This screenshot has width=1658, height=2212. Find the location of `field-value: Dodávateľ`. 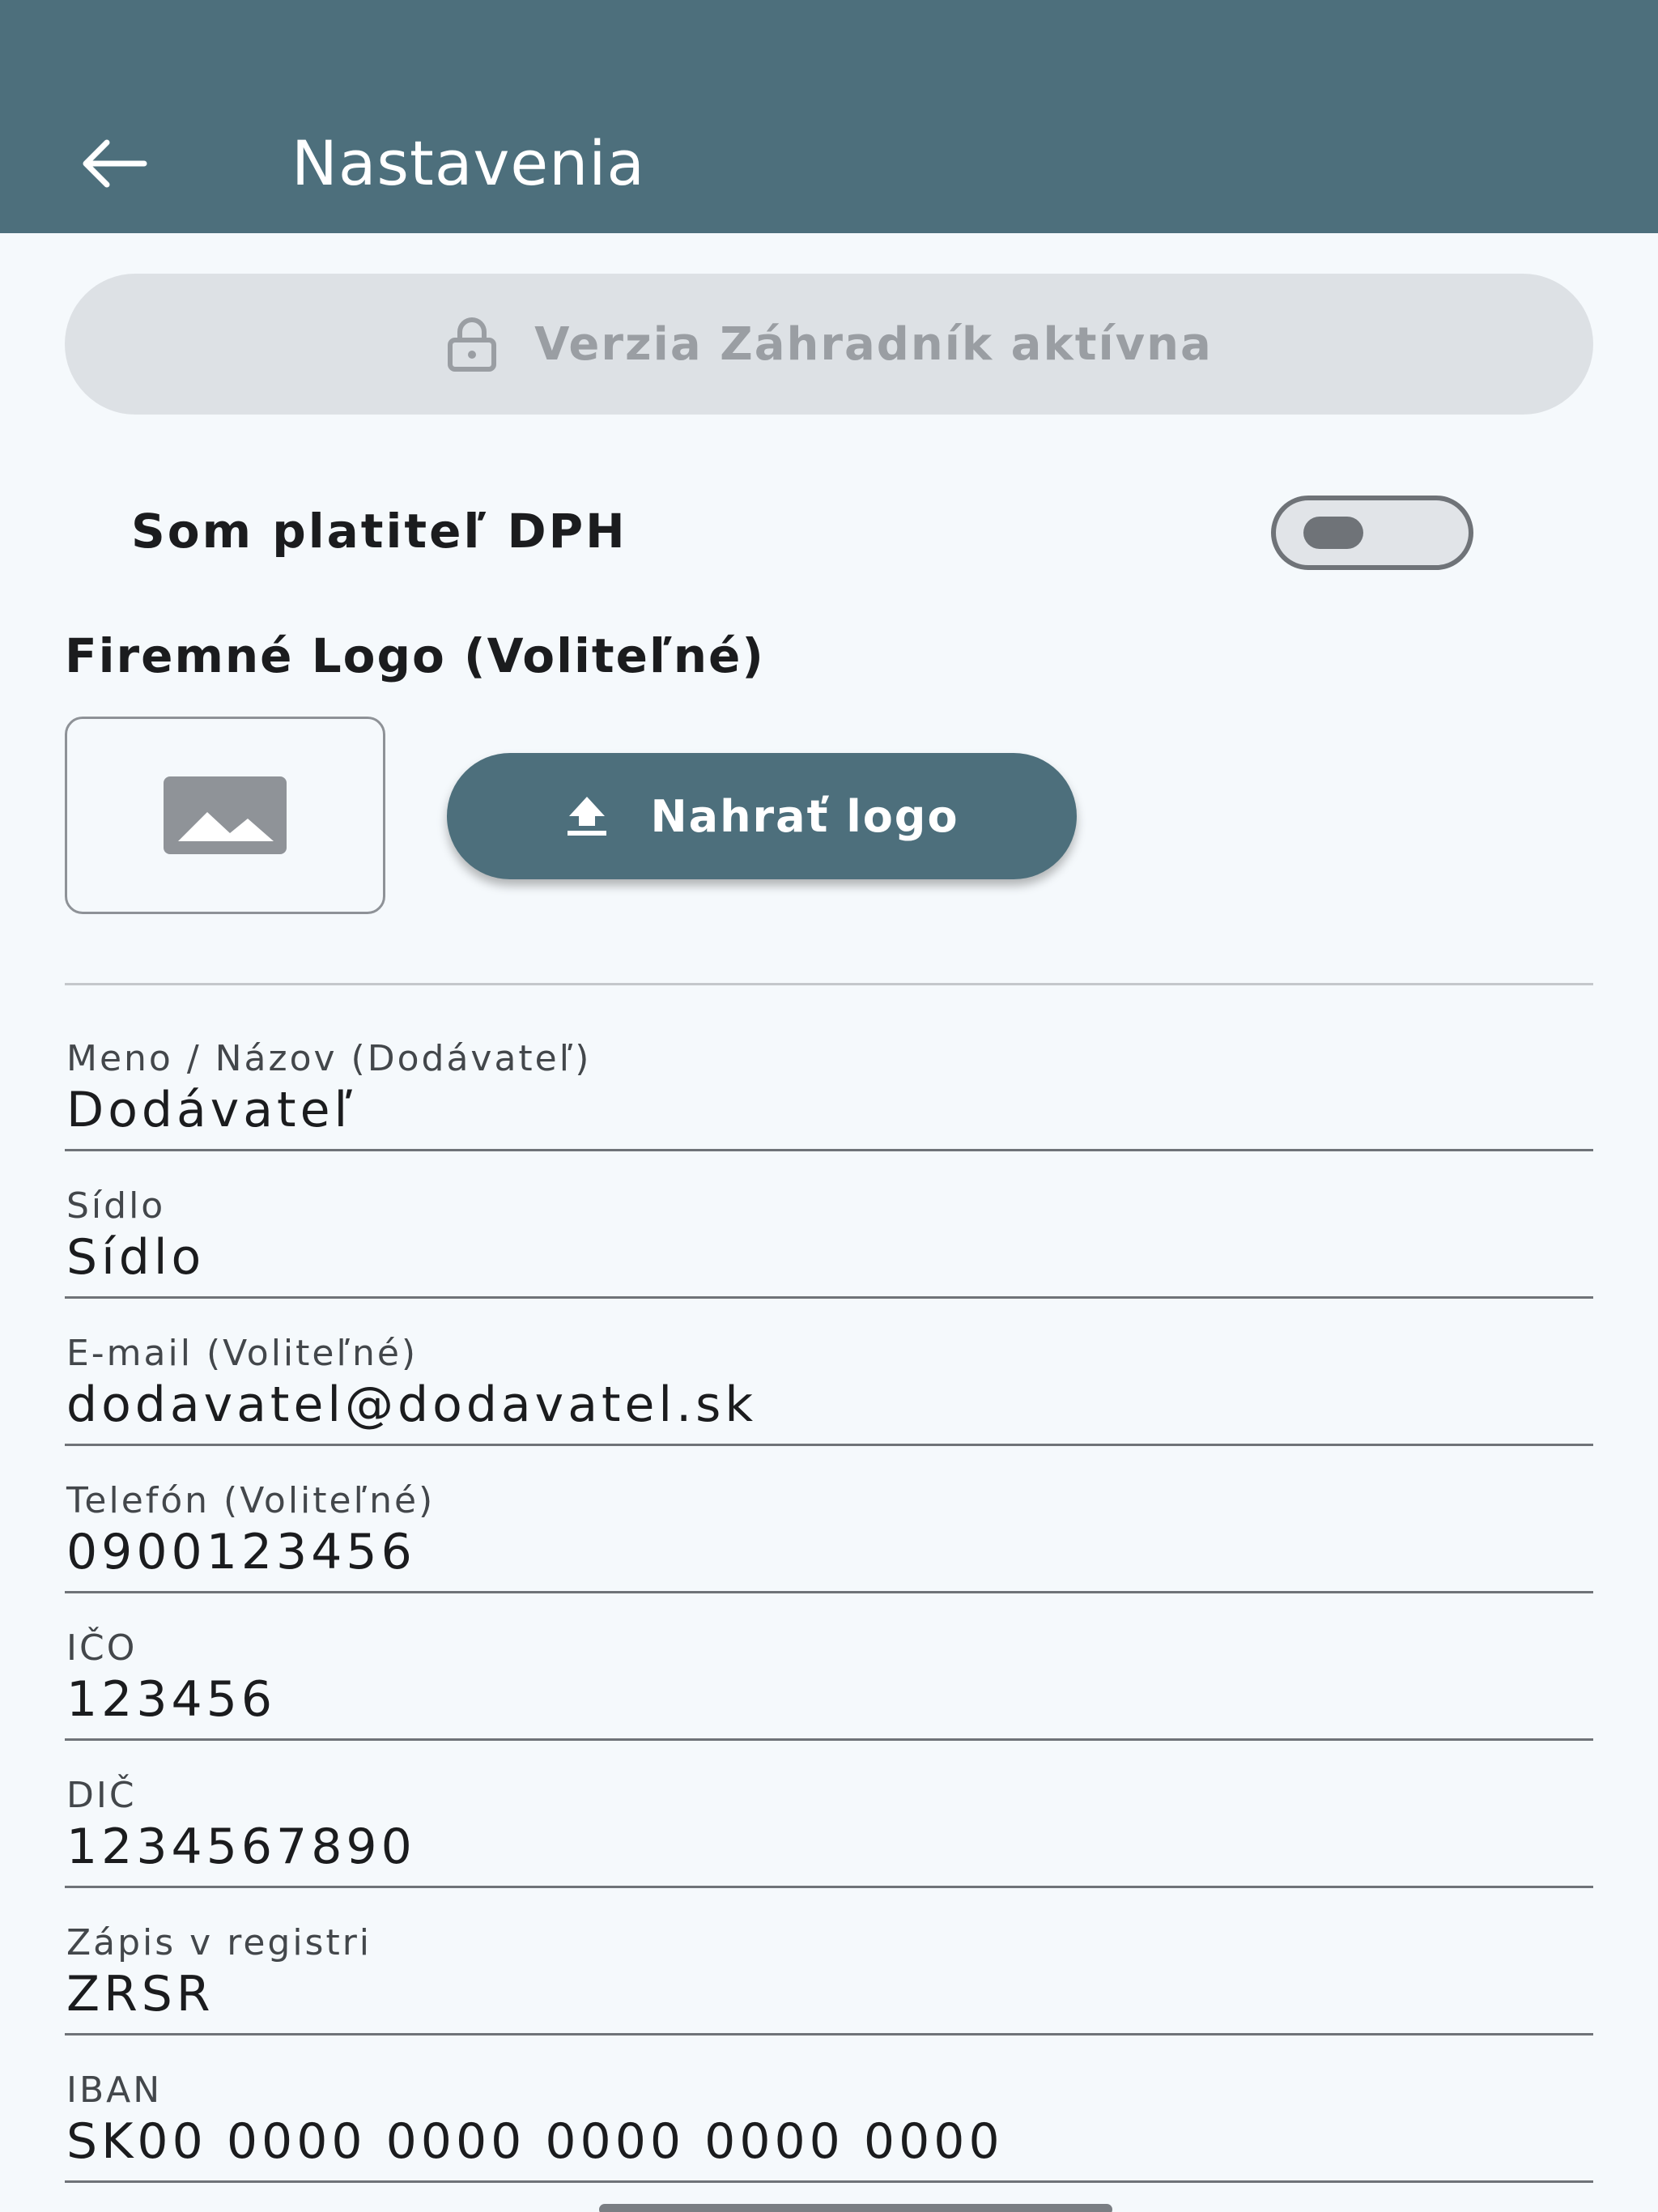

field-value: Dodávateľ is located at coordinates (211, 1110).